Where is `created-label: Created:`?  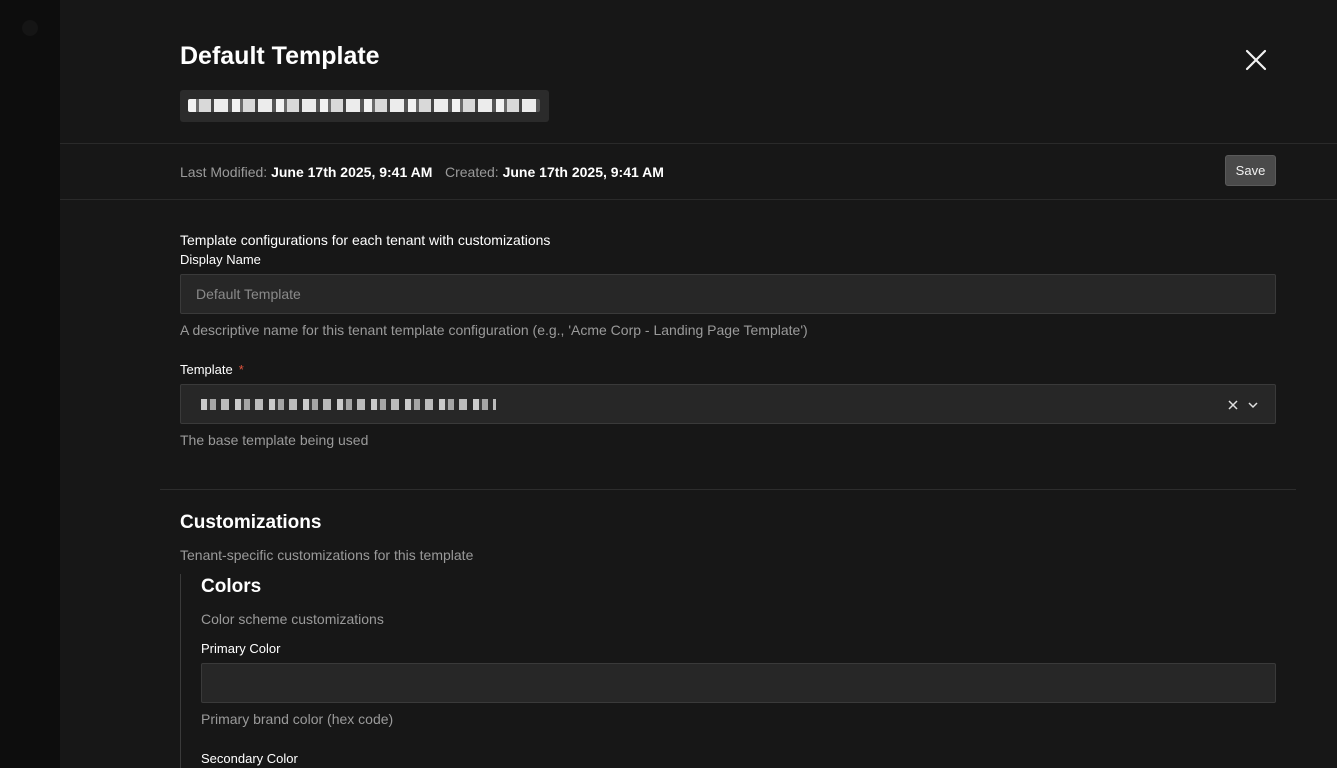 created-label: Created: is located at coordinates (472, 172).